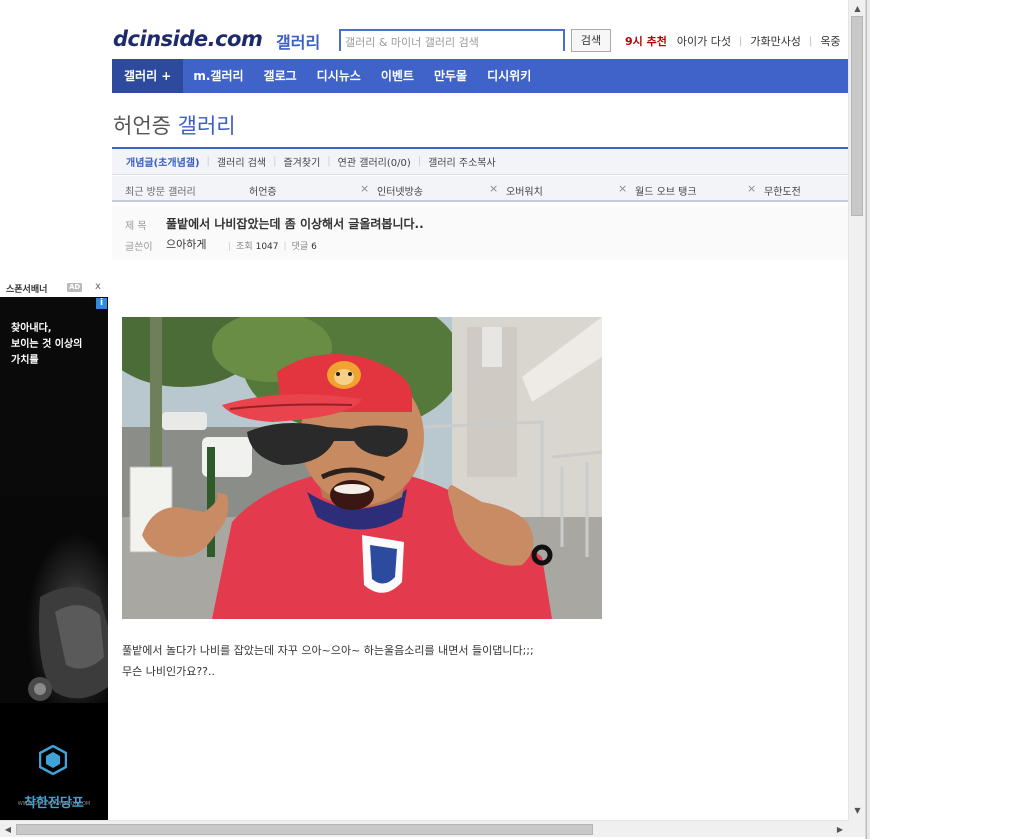 Image resolution: width=1024 pixels, height=839 pixels. I want to click on top-link: 아이가 다섯, so click(704, 41).